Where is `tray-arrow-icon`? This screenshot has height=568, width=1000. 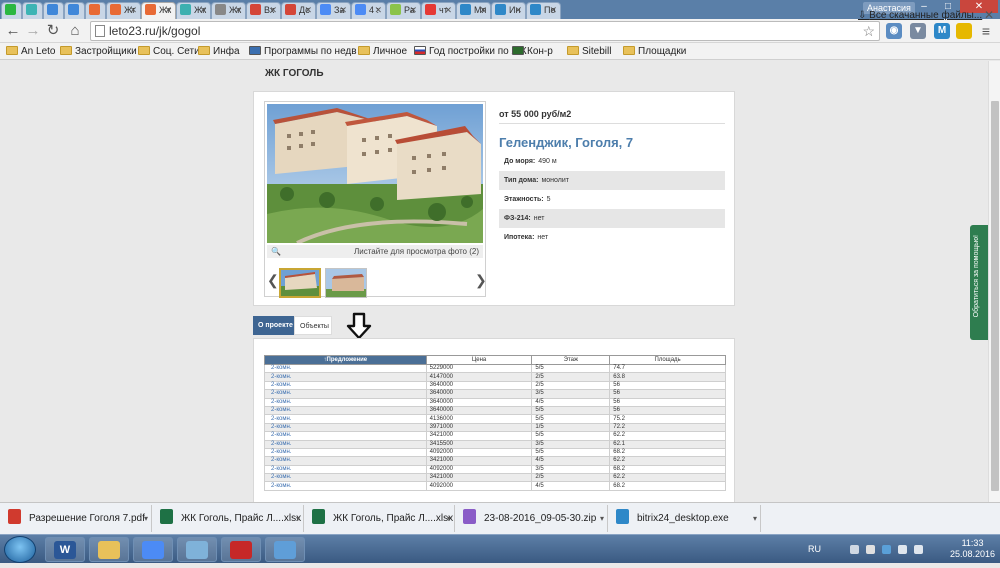 tray-arrow-icon is located at coordinates (854, 549).